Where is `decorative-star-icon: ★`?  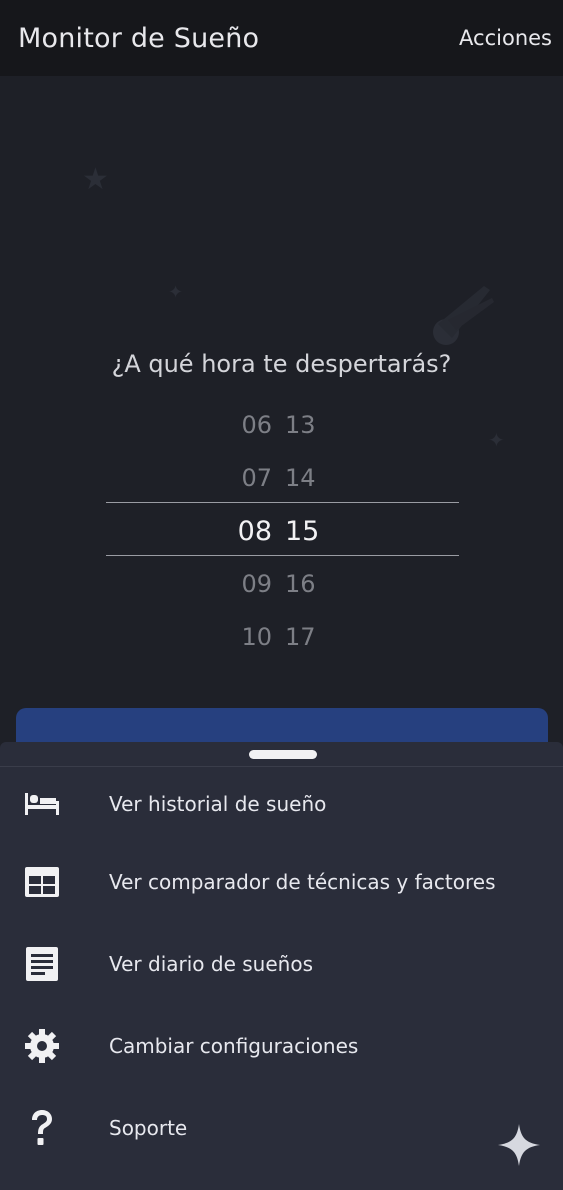 decorative-star-icon: ★ is located at coordinates (95, 179).